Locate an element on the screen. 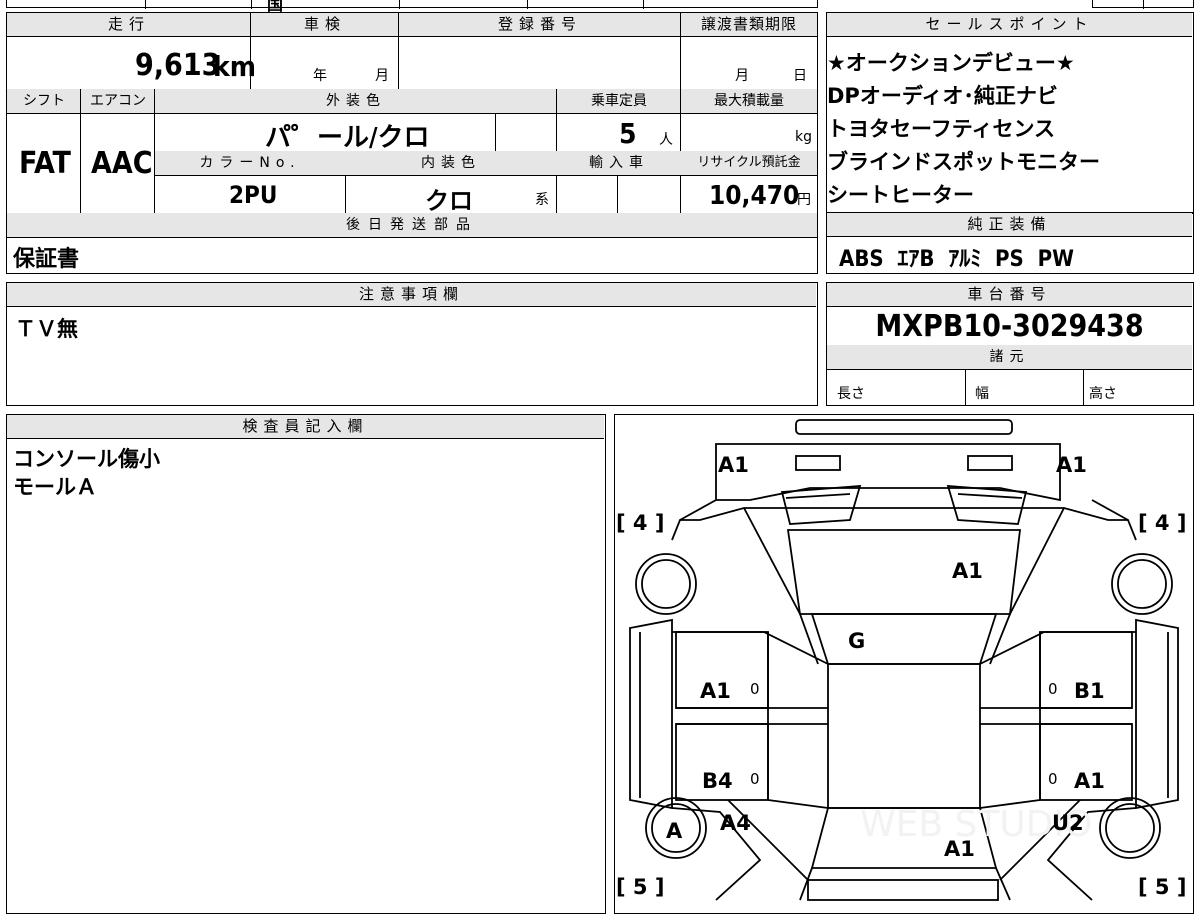 This screenshot has height=914, width=1200. inspector-line: コンソール傷小 is located at coordinates (86, 459).